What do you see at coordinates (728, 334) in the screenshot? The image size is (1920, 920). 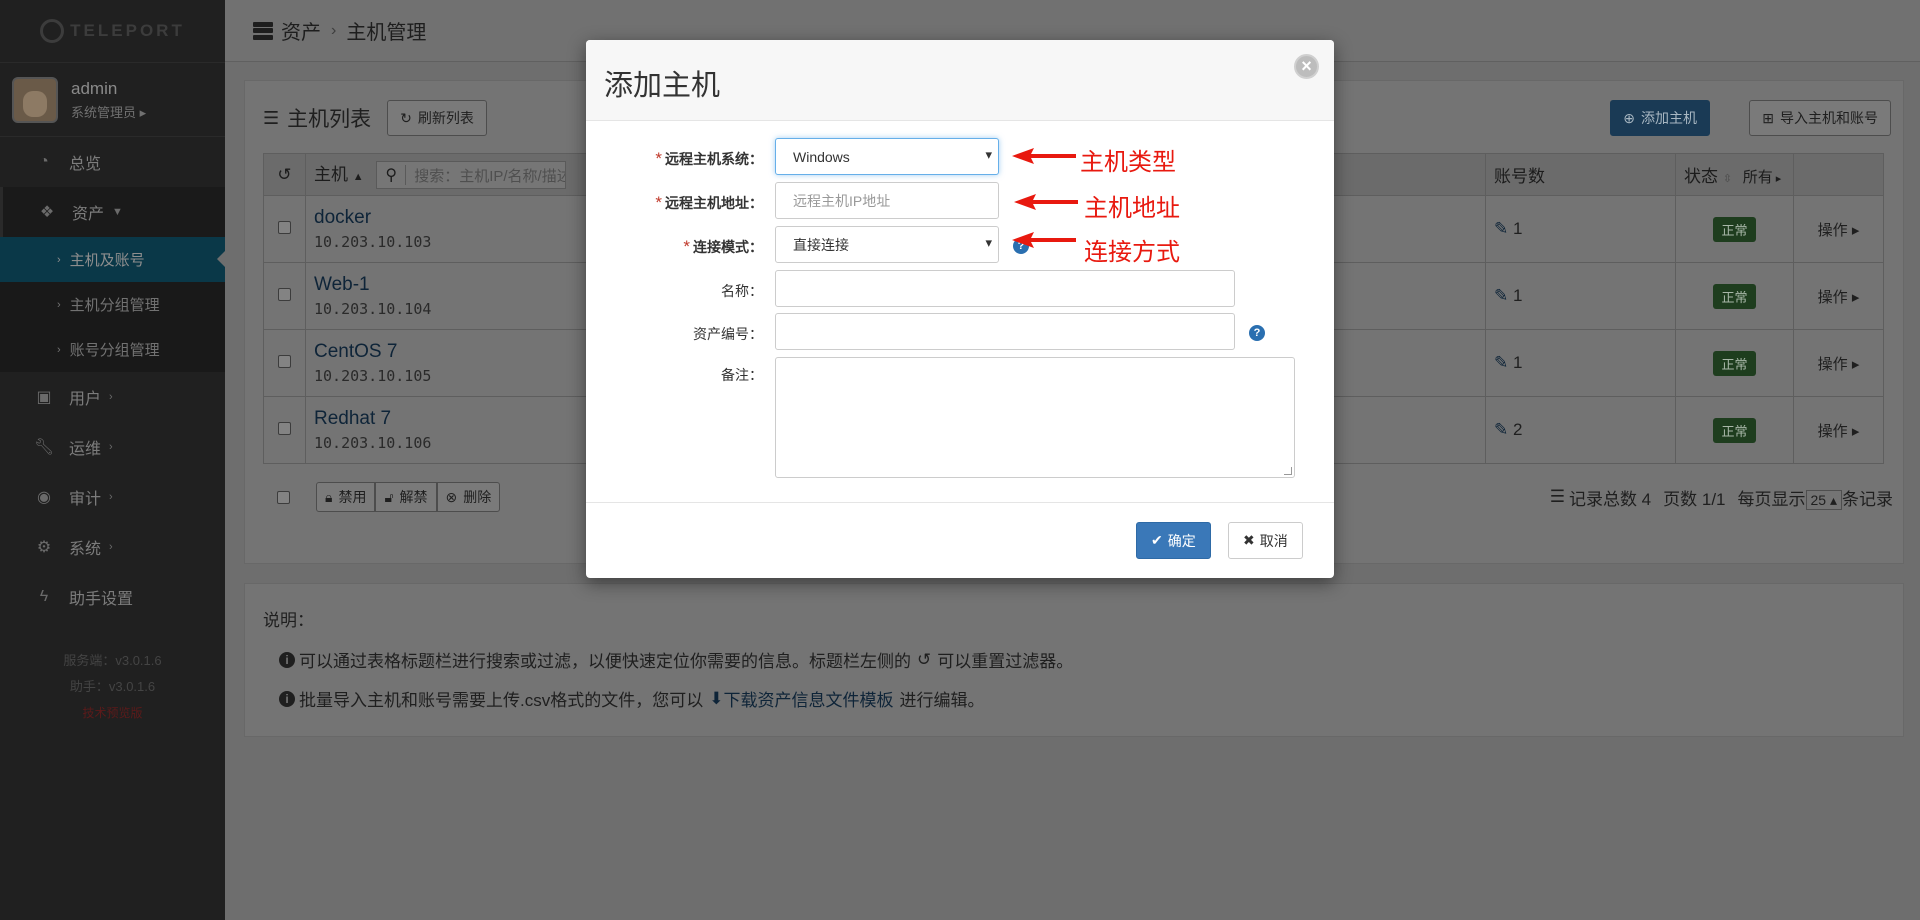 I see `asset-no-label: 资产编号：` at bounding box center [728, 334].